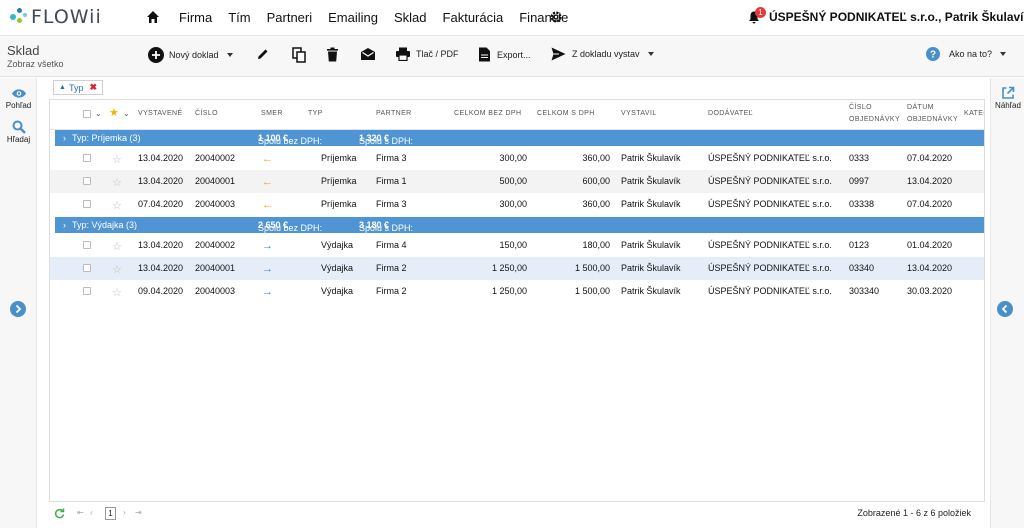 The height and width of the screenshot is (528, 1024). Describe the element at coordinates (18, 99) in the screenshot. I see `view-toggle: Pohľad` at that location.